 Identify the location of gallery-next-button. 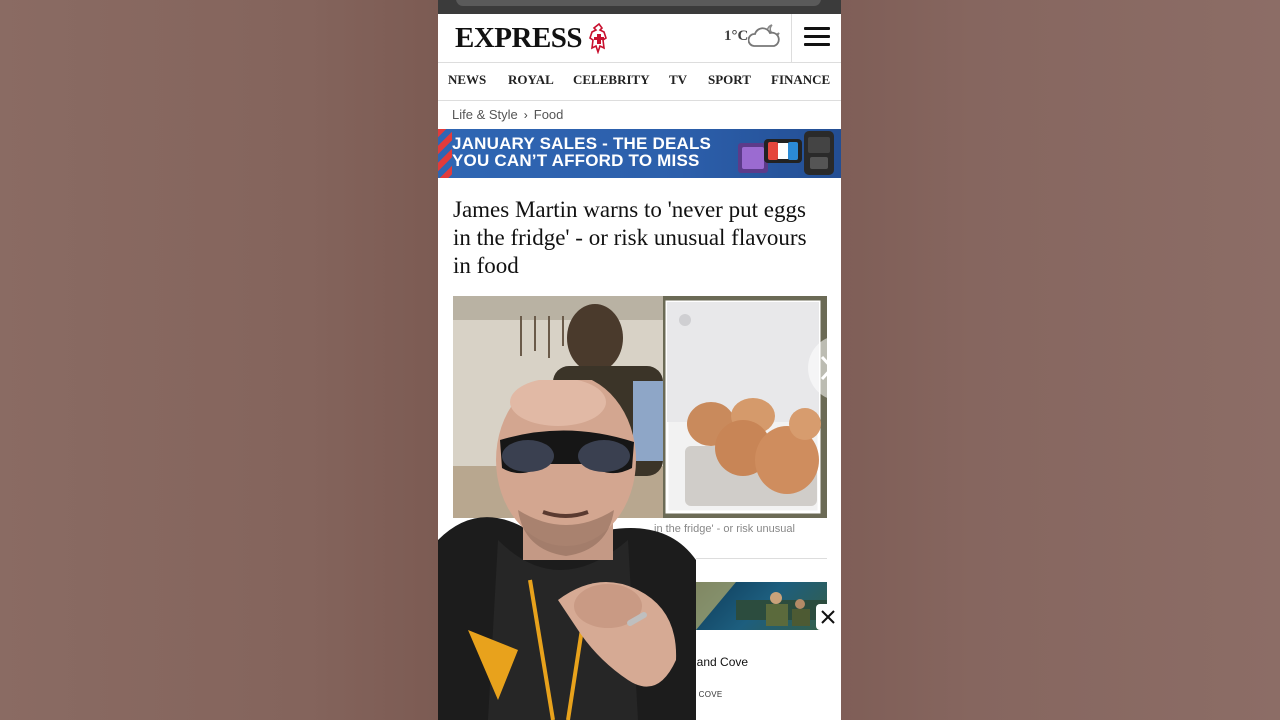
(824, 368).